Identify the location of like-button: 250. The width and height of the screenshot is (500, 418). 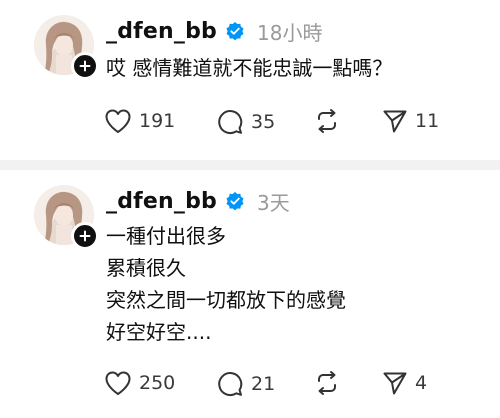
(139, 383).